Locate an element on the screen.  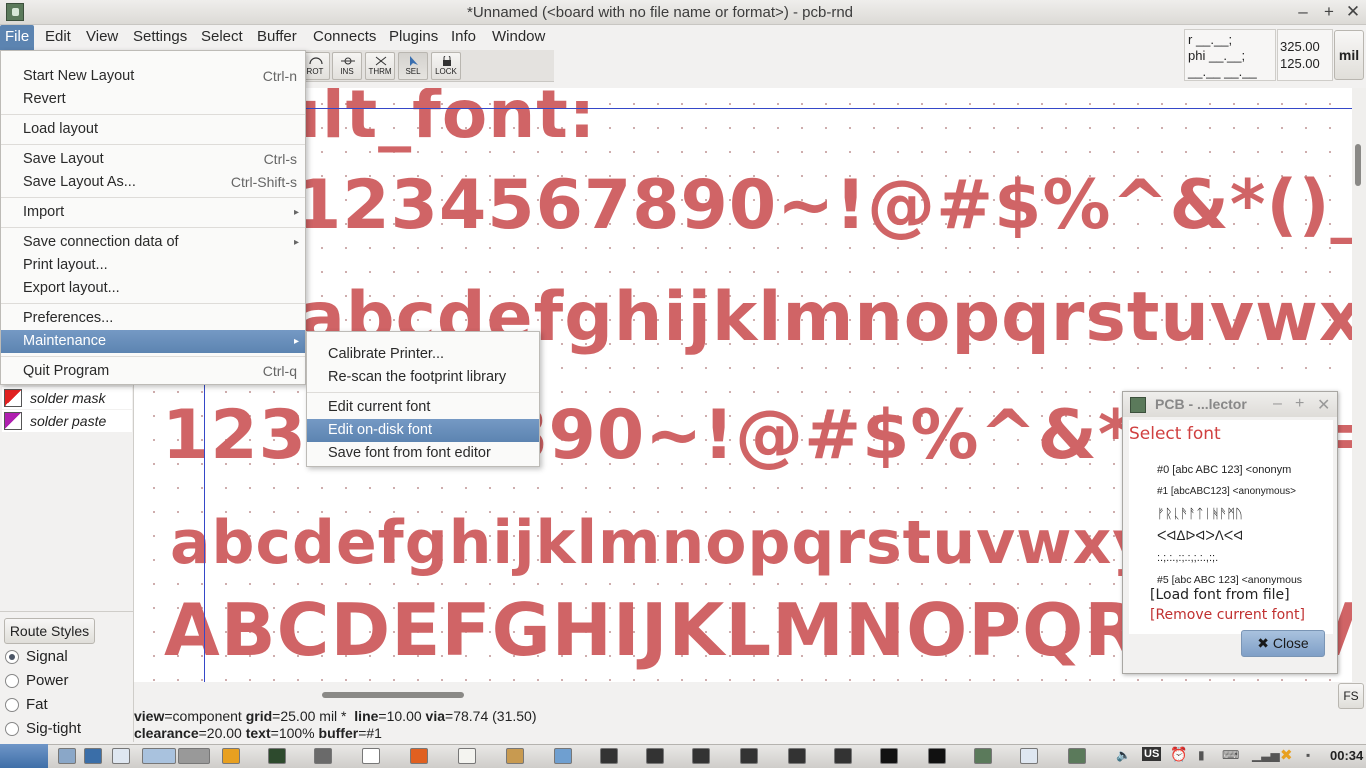
remove-current-font: [Remove current font] is located at coordinates (1227, 615).